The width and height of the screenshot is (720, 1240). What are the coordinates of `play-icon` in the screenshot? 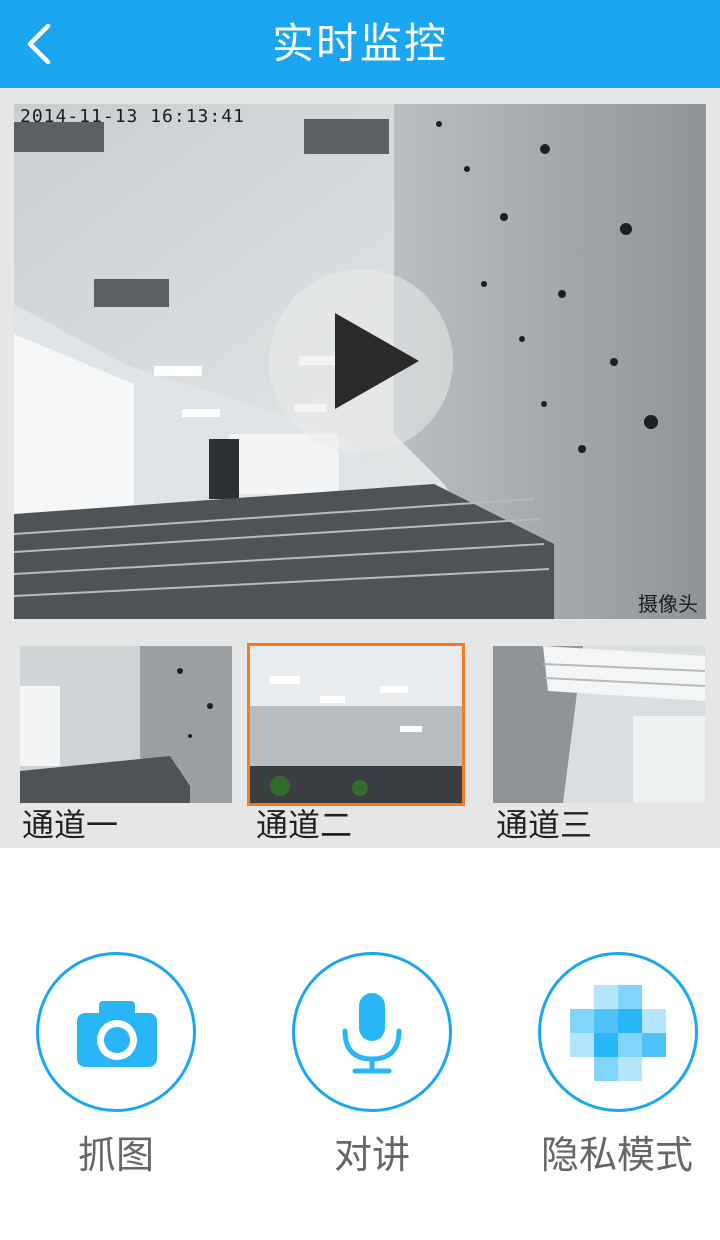 It's located at (377, 361).